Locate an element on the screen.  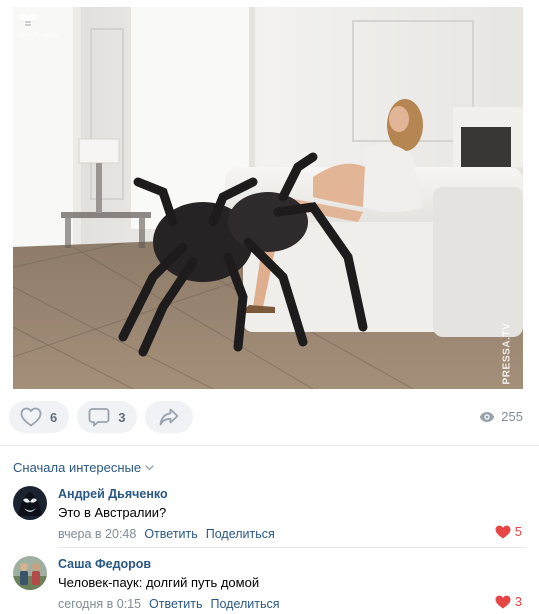
views-count: 255 is located at coordinates (512, 416).